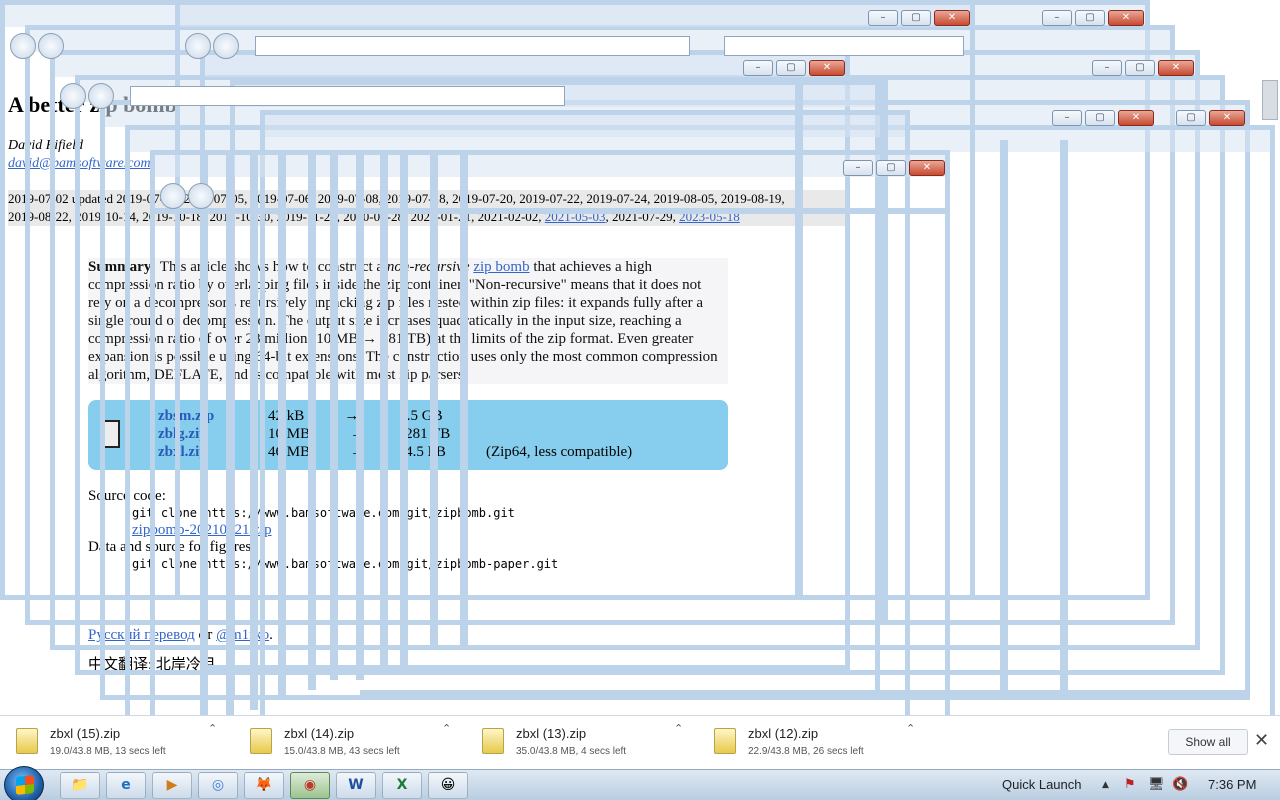 The width and height of the screenshot is (1280, 800). Describe the element at coordinates (402, 785) in the screenshot. I see `taskbar-excel-button: X` at that location.